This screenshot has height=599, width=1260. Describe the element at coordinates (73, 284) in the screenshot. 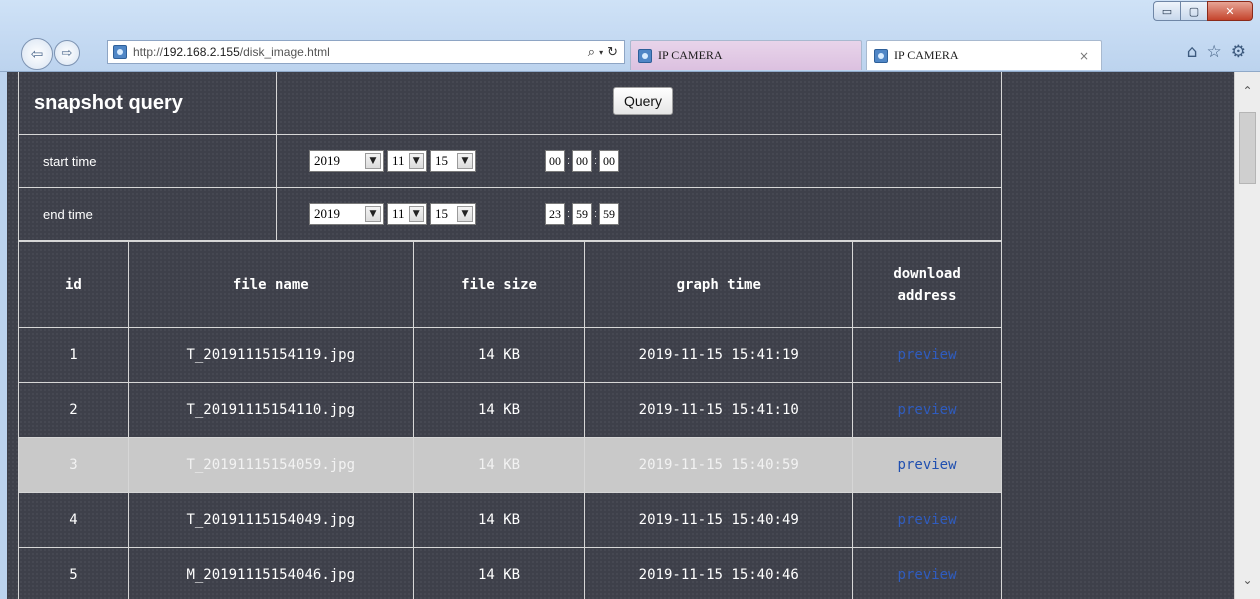

I see `header-id: id` at that location.